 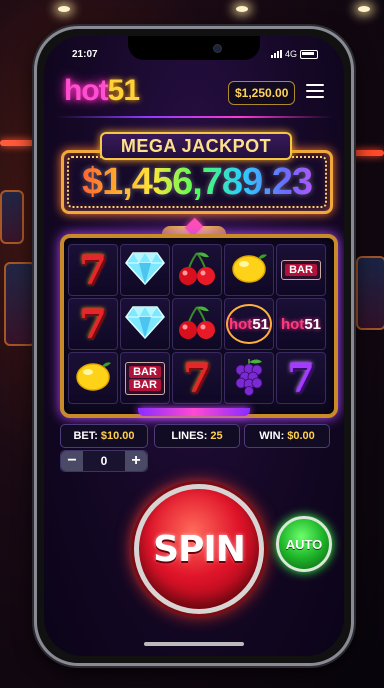 I want to click on lines-value: 25, so click(x=216, y=436).